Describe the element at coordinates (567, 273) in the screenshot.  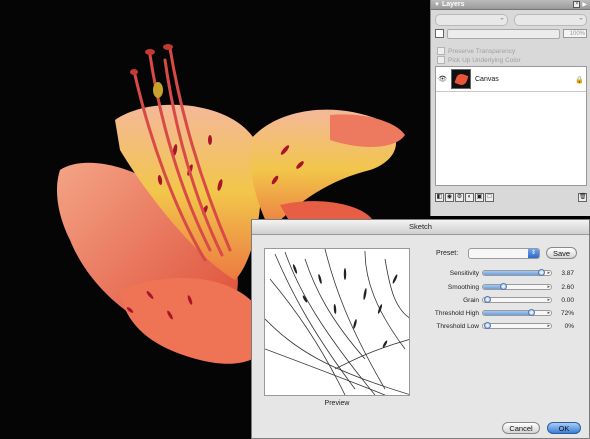
I see `sensitivity-value: 3.87` at that location.